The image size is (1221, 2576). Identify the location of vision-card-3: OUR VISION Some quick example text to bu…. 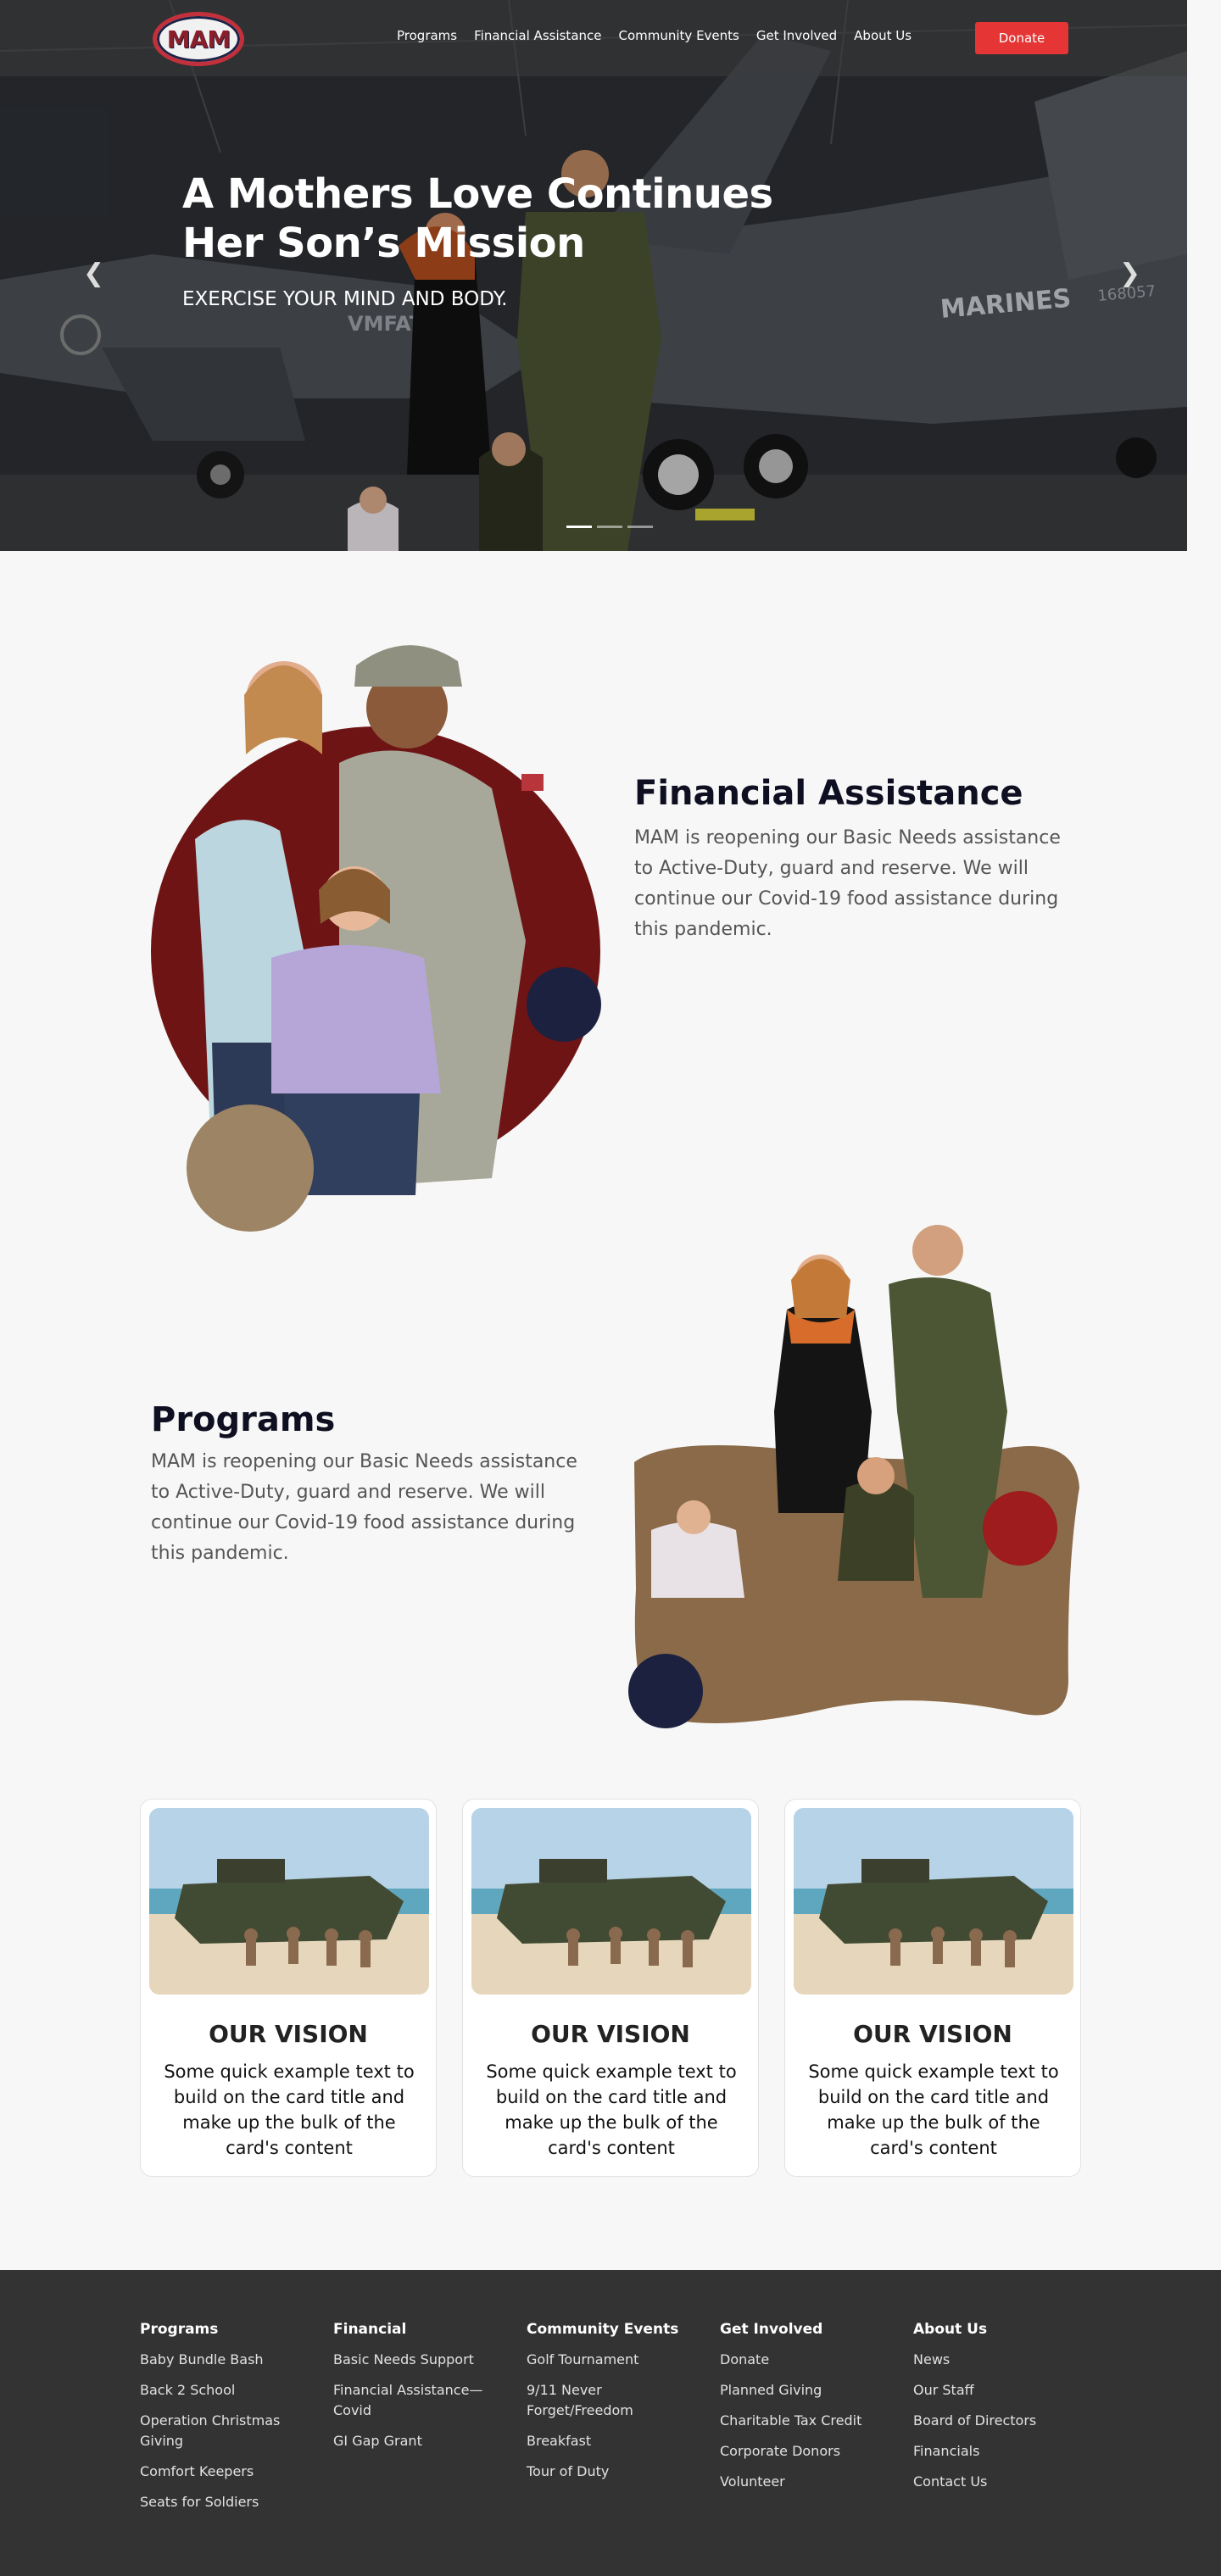
(932, 1988).